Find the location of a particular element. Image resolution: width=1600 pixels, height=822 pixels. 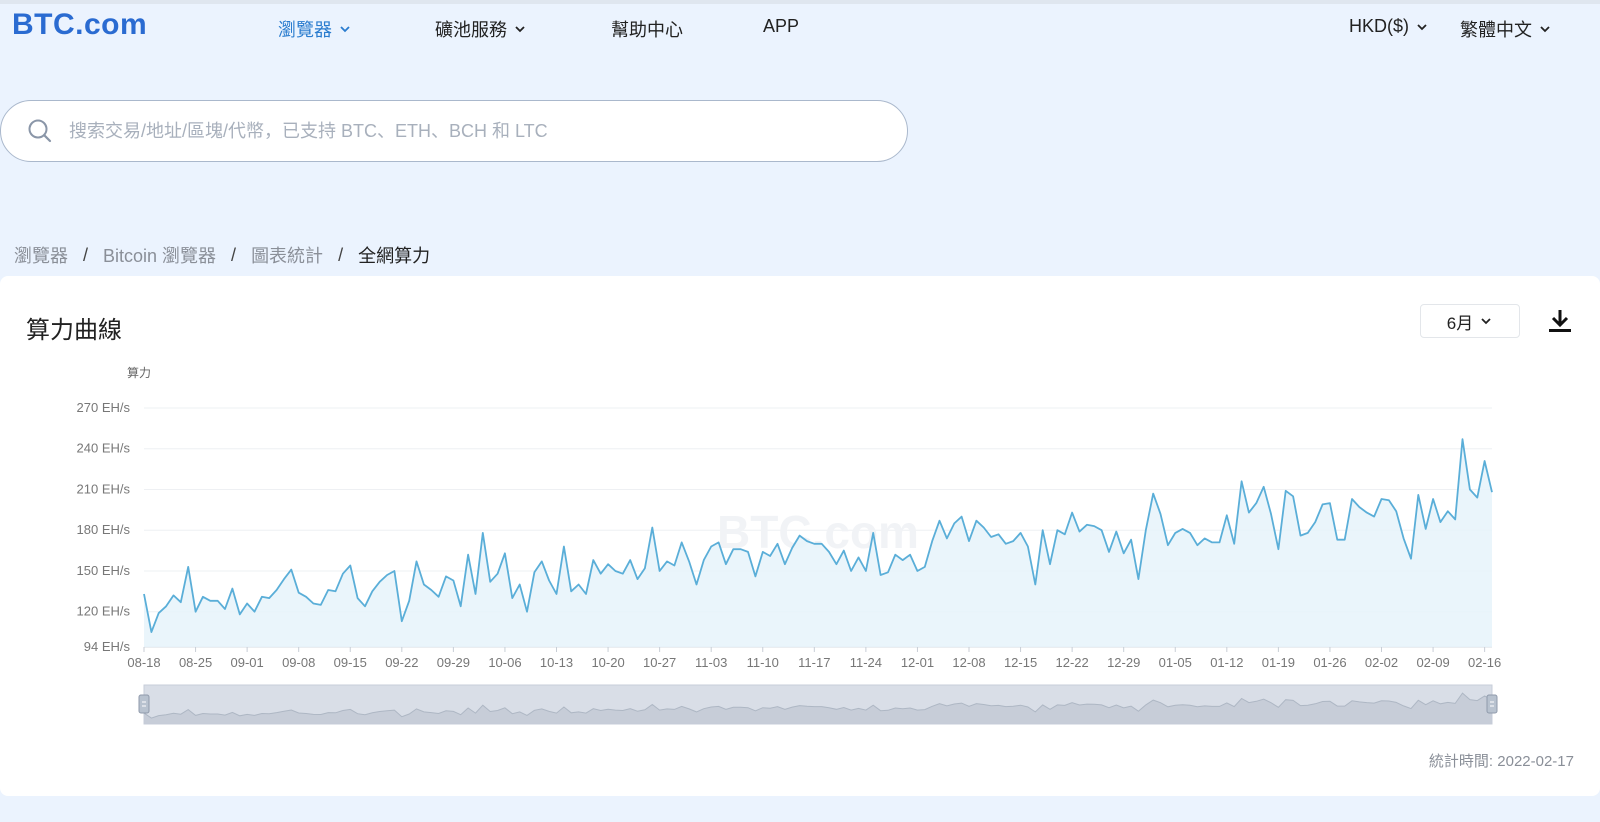

search-input is located at coordinates (469, 131).